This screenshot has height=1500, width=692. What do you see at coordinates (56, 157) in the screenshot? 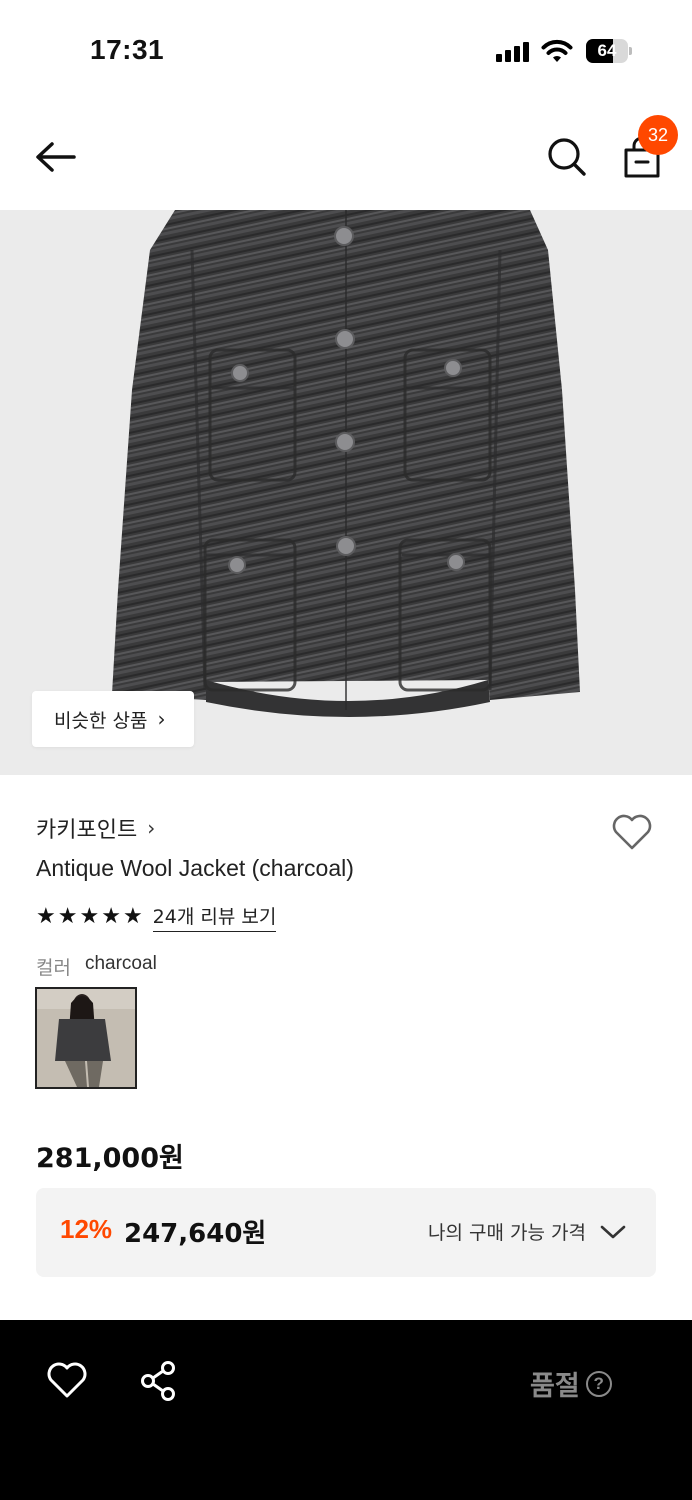
I see `back-arrow-icon` at bounding box center [56, 157].